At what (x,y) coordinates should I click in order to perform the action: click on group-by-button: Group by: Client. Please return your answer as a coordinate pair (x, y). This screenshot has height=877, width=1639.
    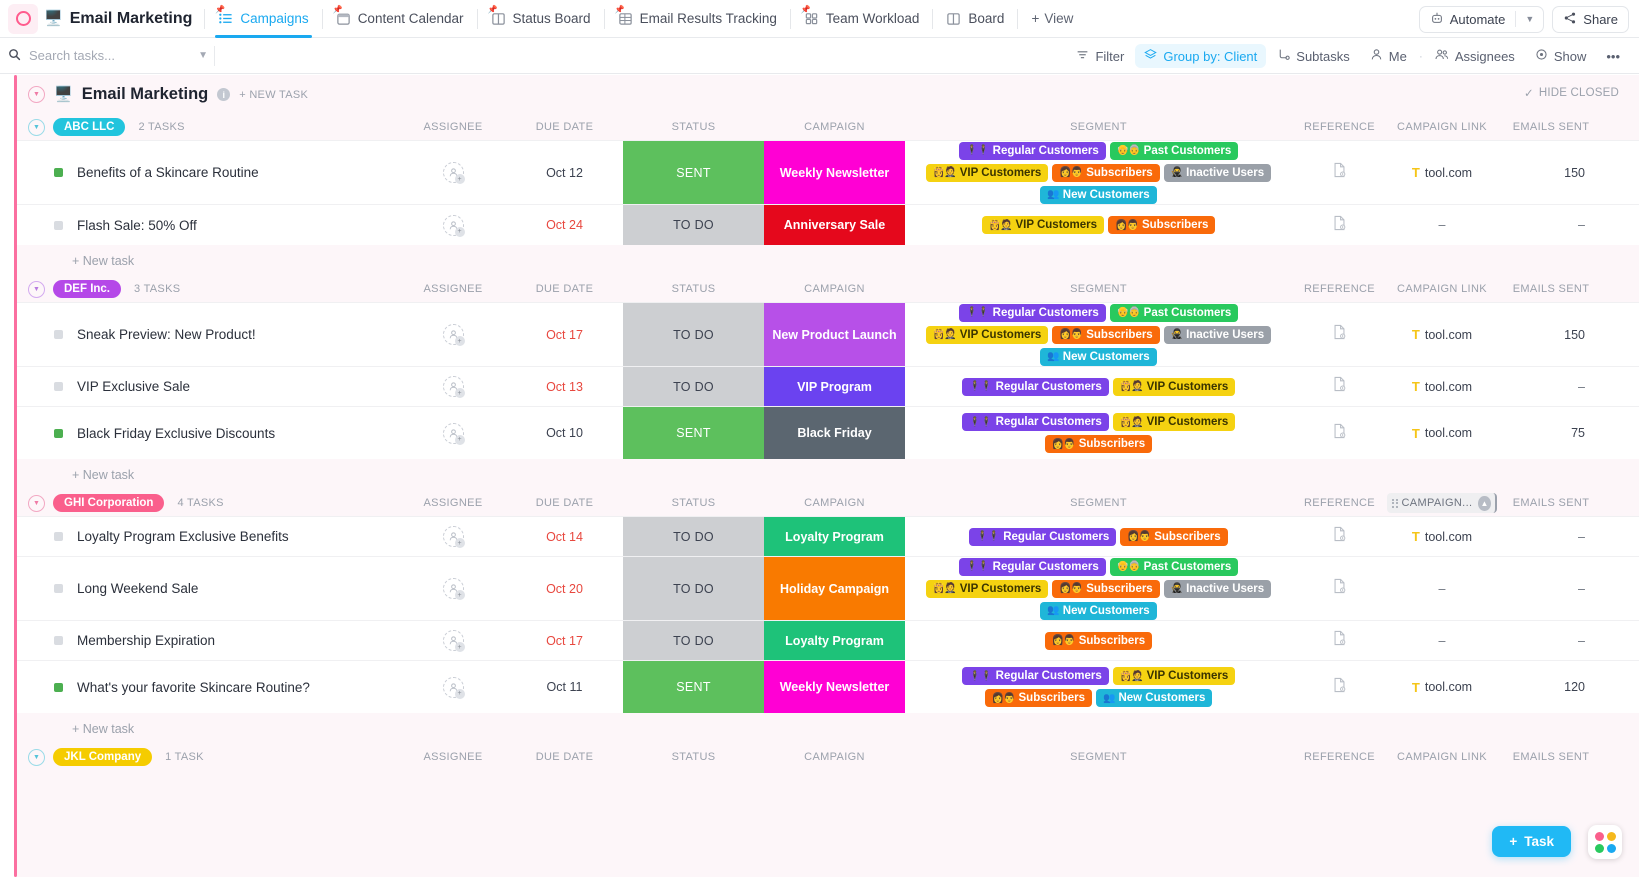
    Looking at the image, I should click on (1201, 56).